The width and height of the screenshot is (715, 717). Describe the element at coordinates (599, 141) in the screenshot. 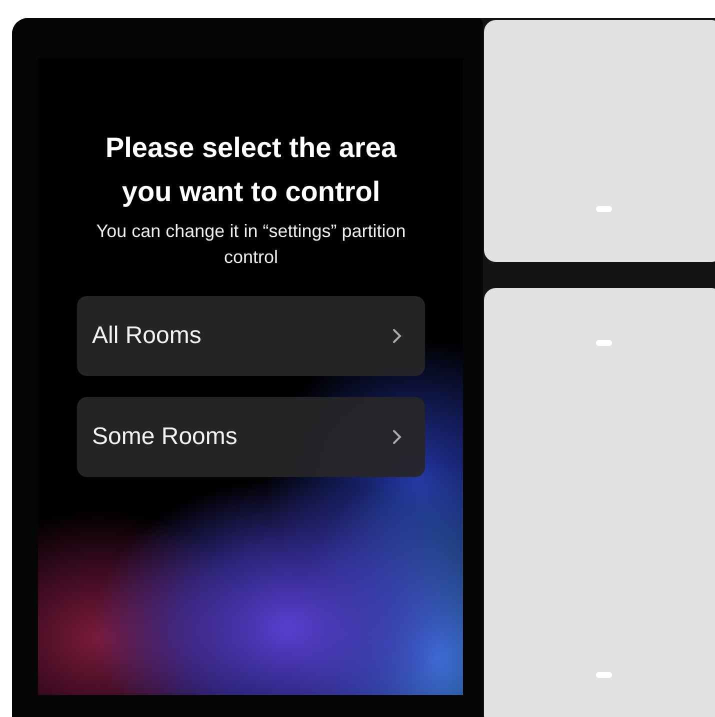

I see `panel-key` at that location.